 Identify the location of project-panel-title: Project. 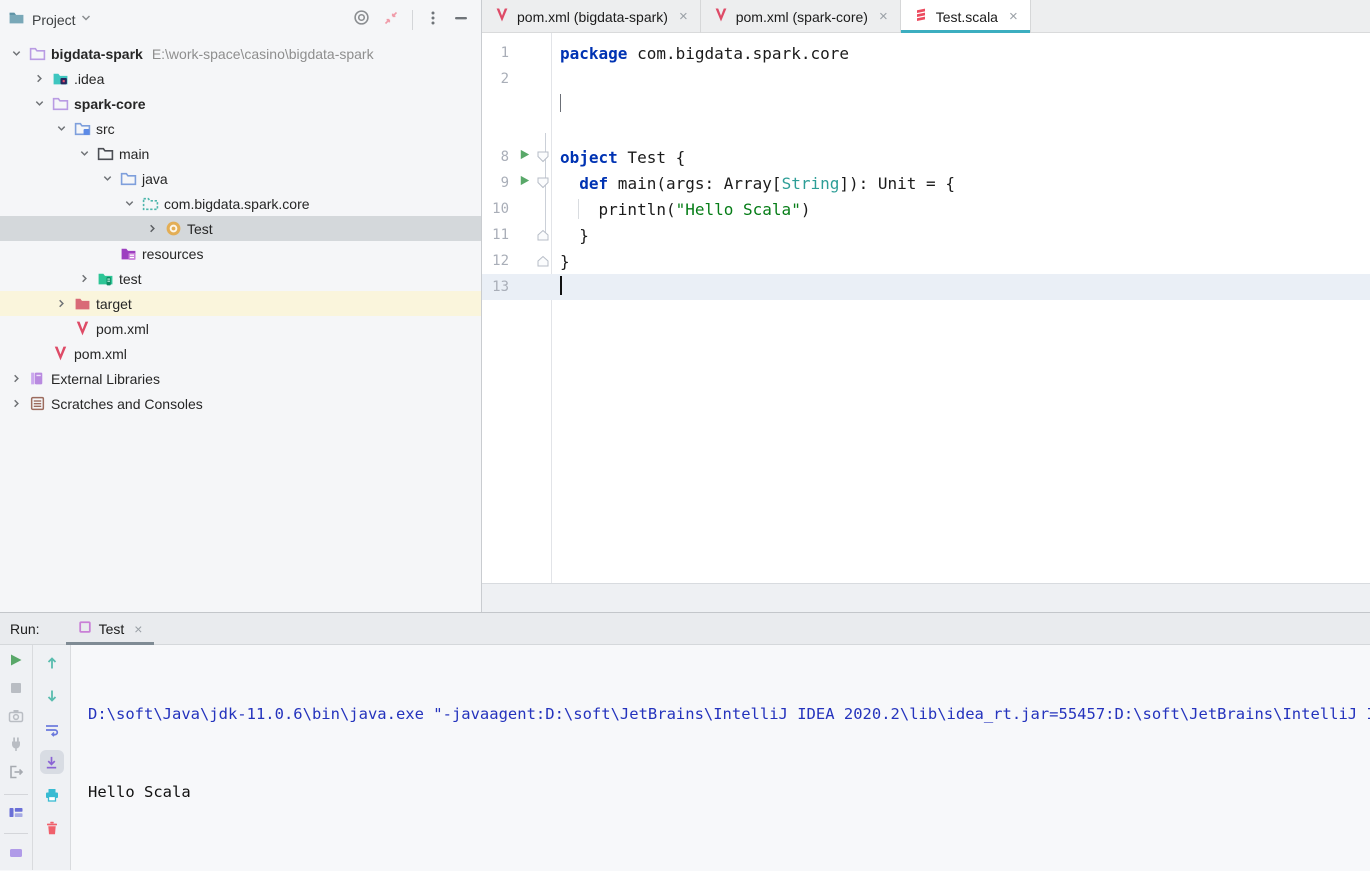
(54, 20).